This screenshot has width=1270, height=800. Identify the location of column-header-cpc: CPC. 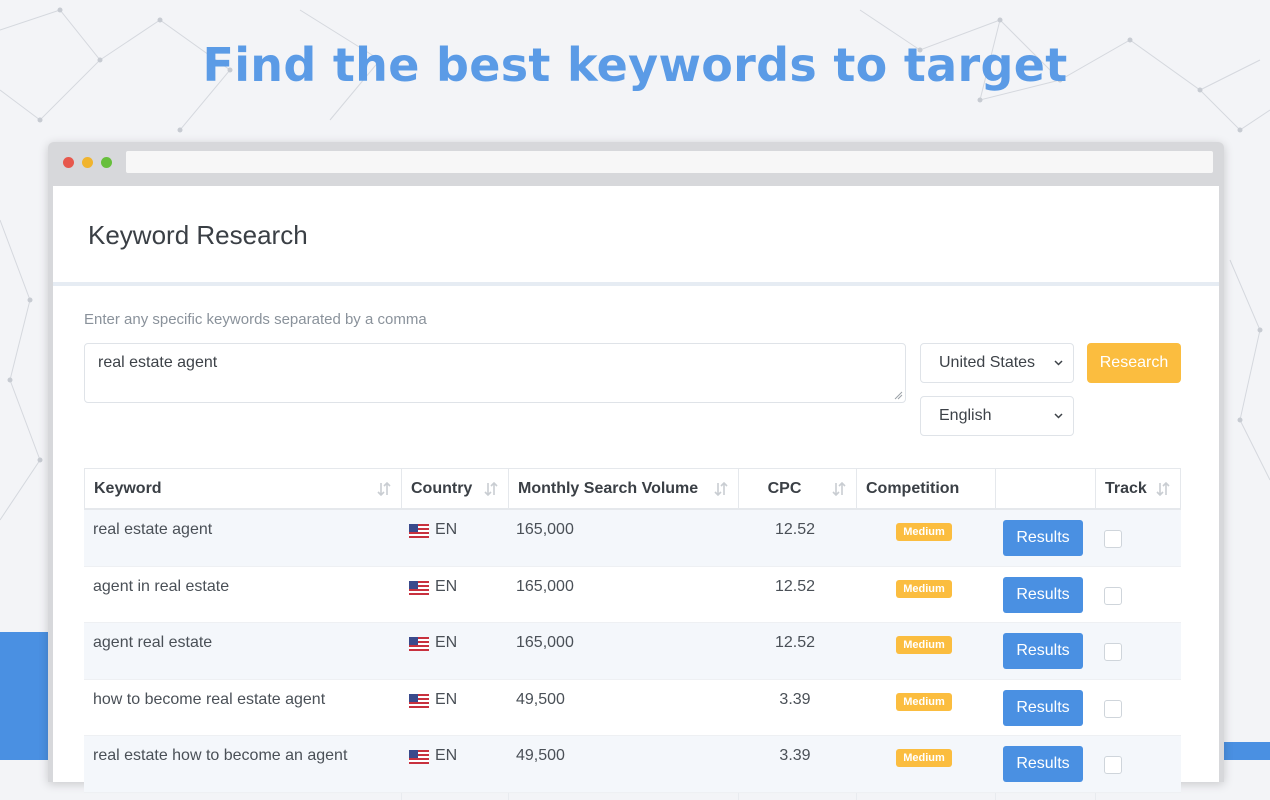
(798, 489).